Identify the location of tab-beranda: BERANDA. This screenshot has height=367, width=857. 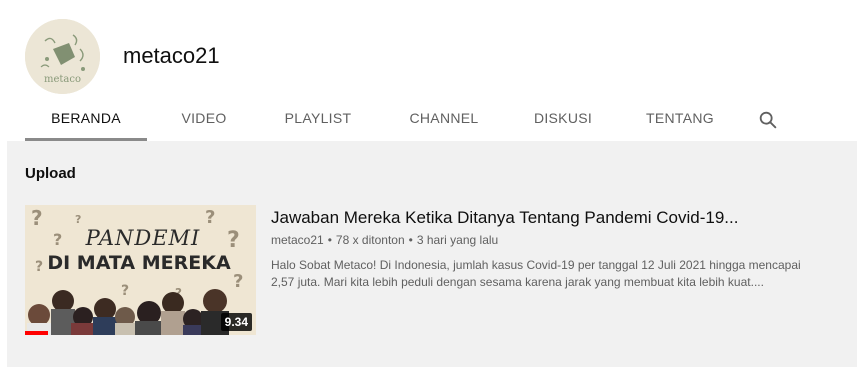
(86, 121).